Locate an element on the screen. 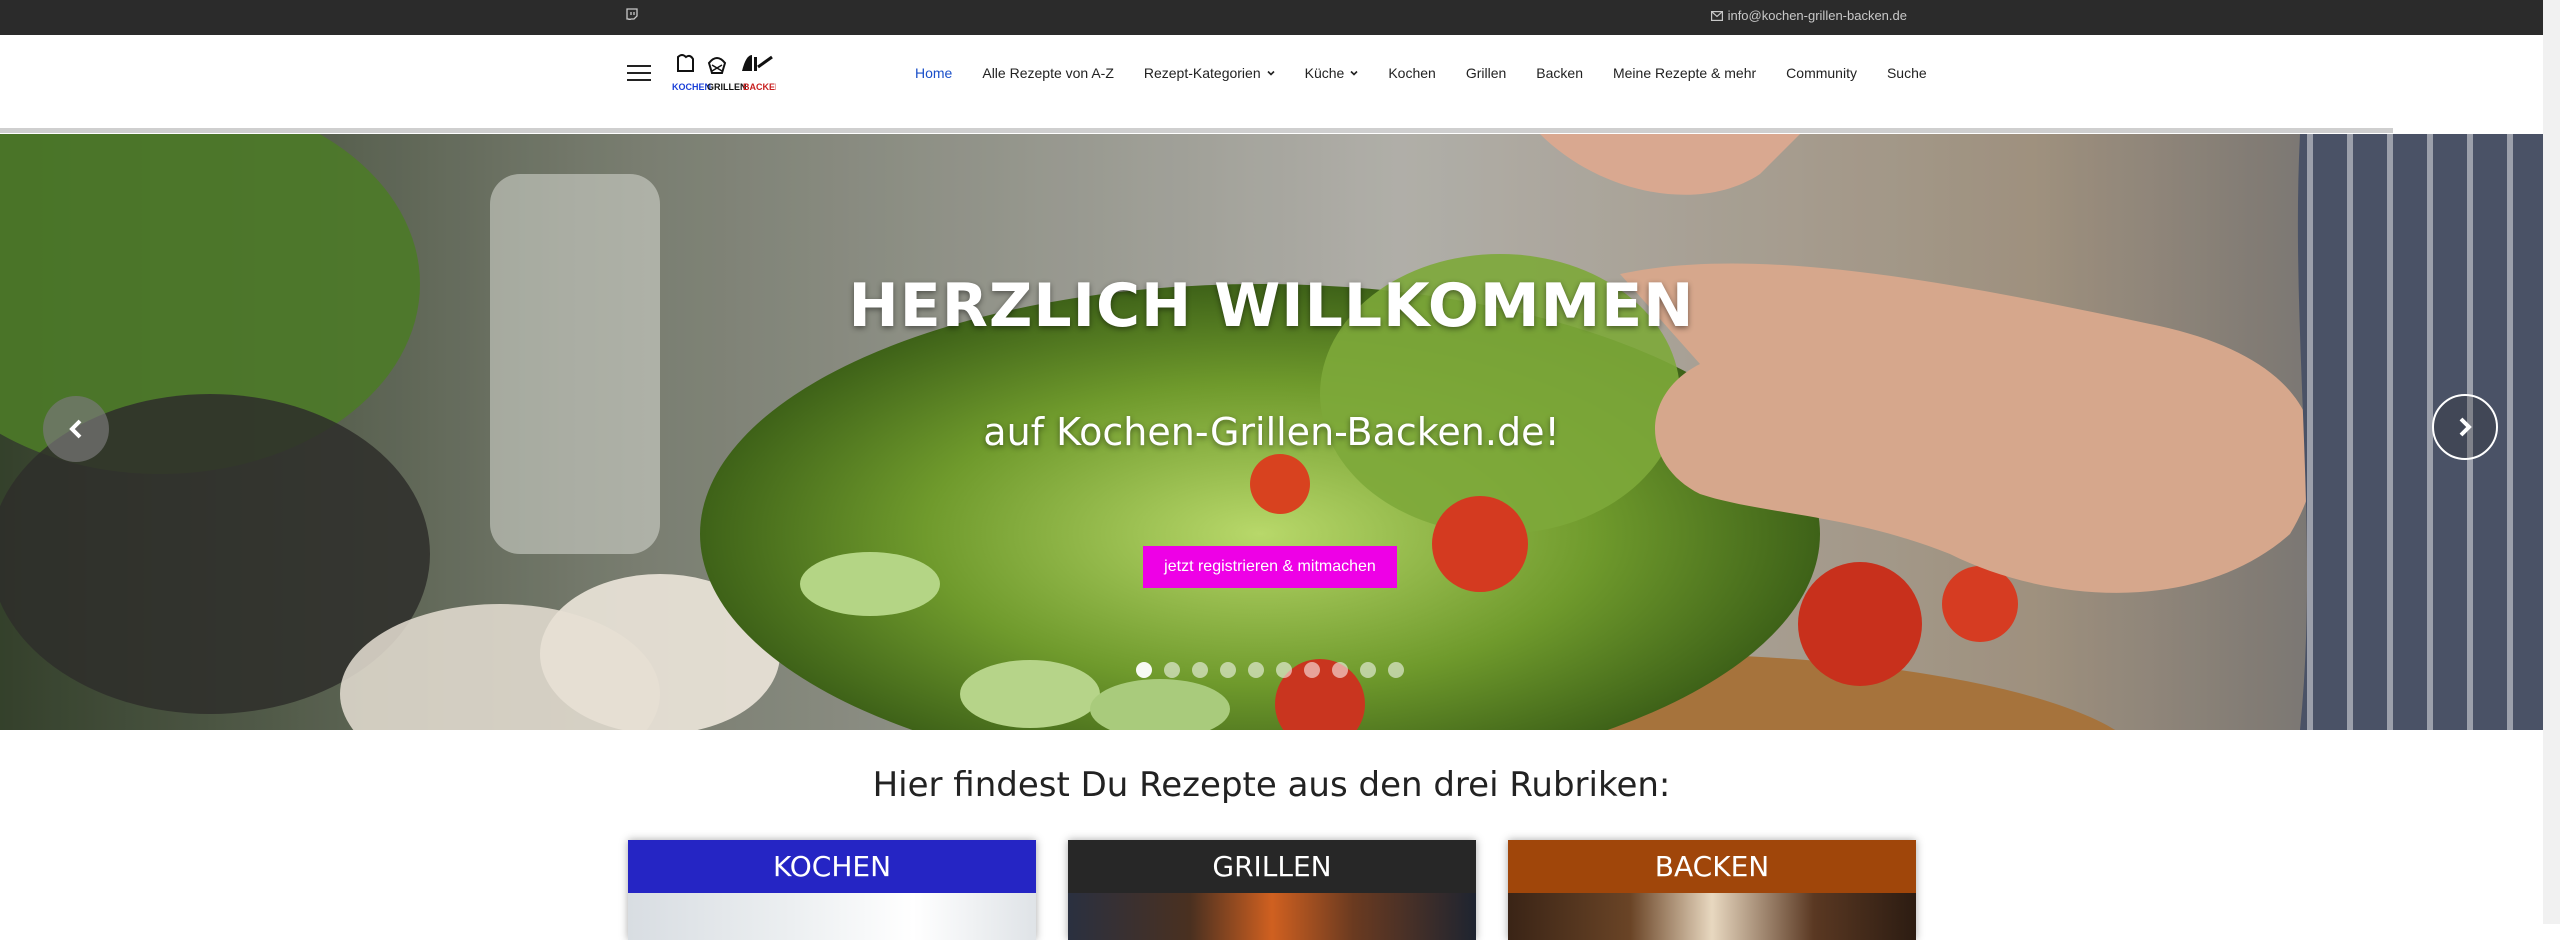  chevron-right-icon is located at coordinates (2465, 427).